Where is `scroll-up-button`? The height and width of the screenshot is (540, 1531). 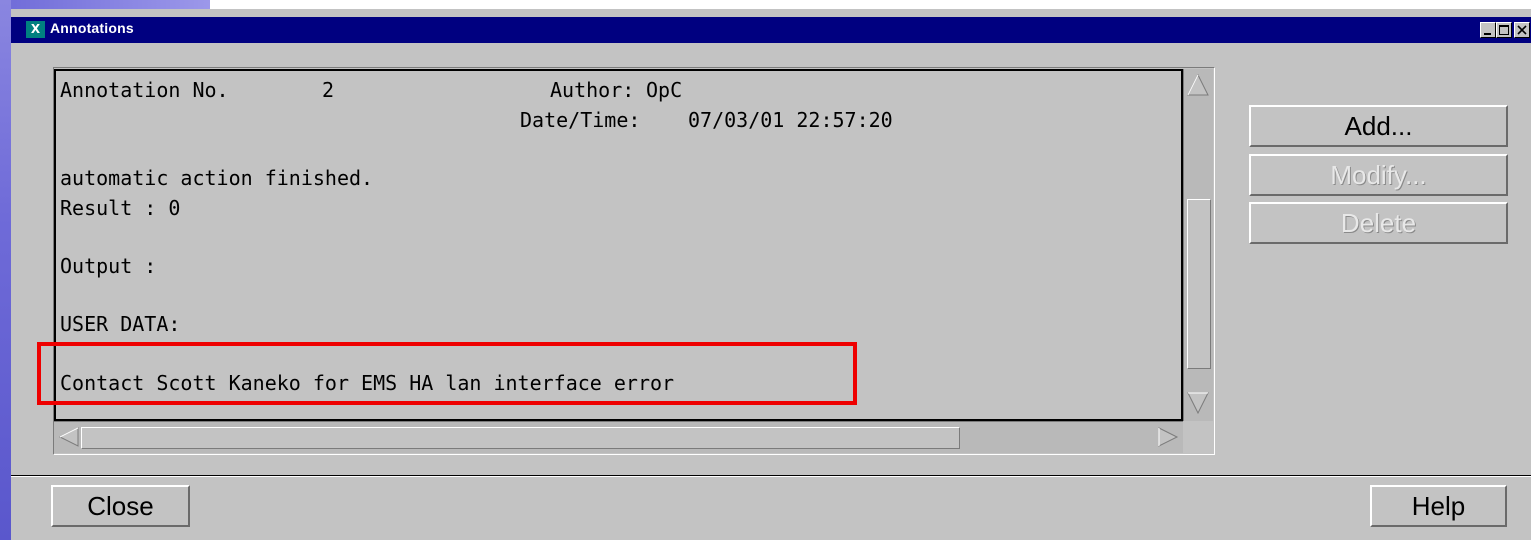
scroll-up-button is located at coordinates (1198, 86).